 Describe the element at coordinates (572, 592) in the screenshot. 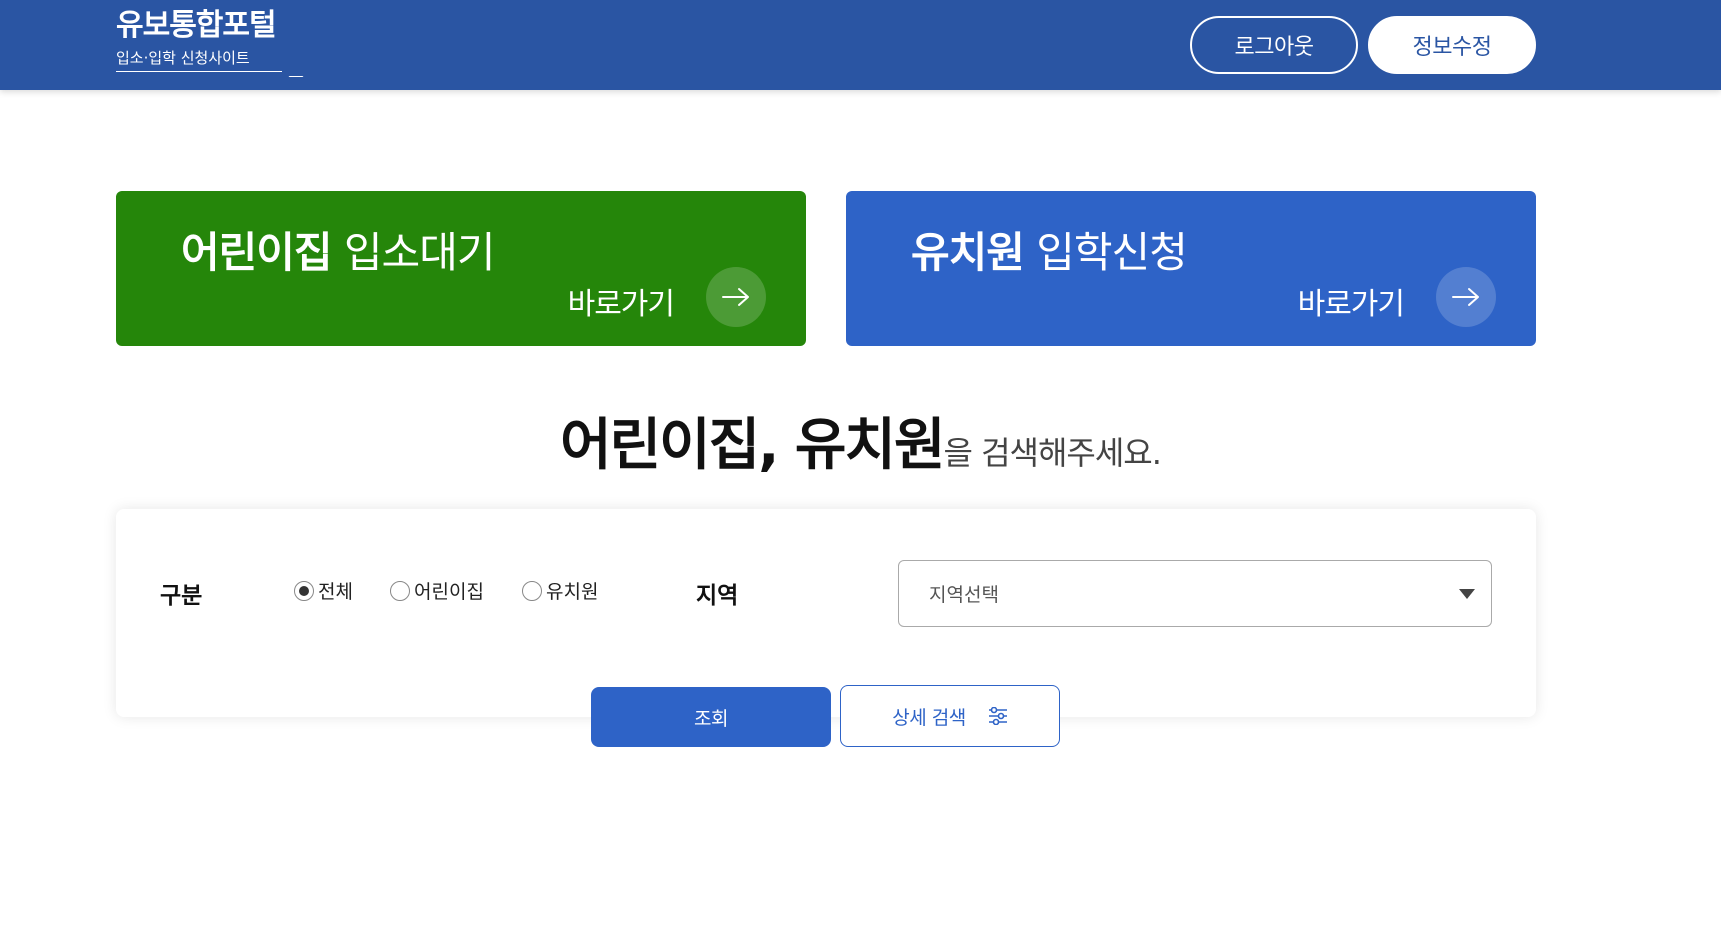

I see `radio-kindergarten-label: 유치원` at that location.